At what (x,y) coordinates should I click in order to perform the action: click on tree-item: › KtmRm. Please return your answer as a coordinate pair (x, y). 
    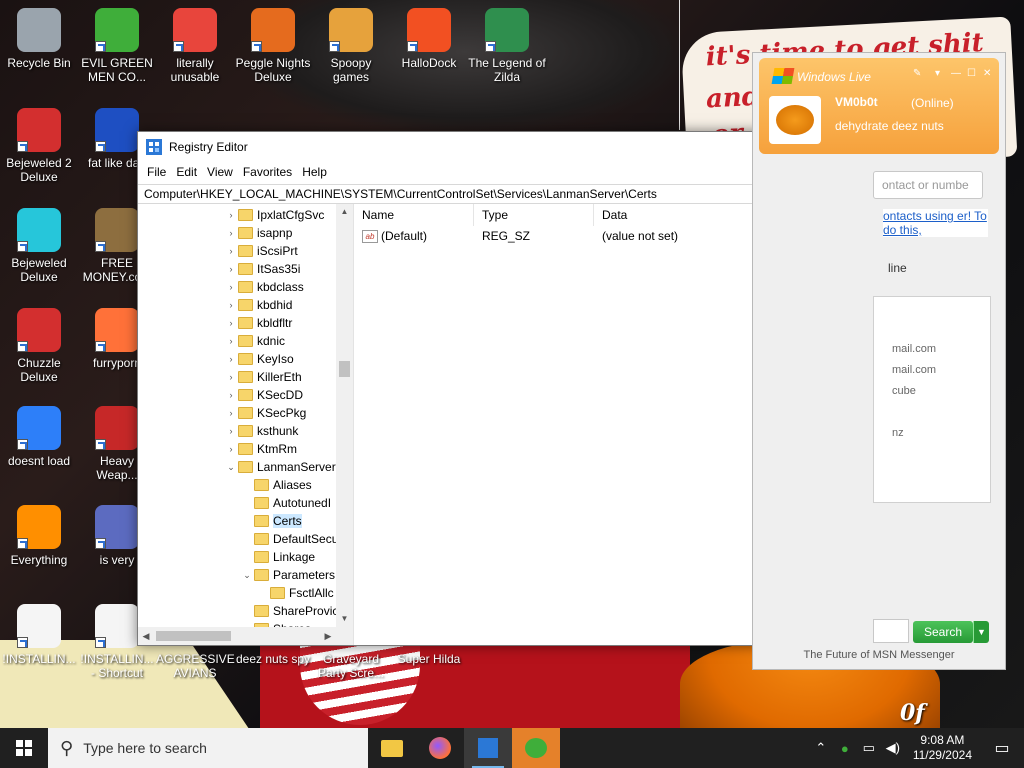
    Looking at the image, I should click on (261, 449).